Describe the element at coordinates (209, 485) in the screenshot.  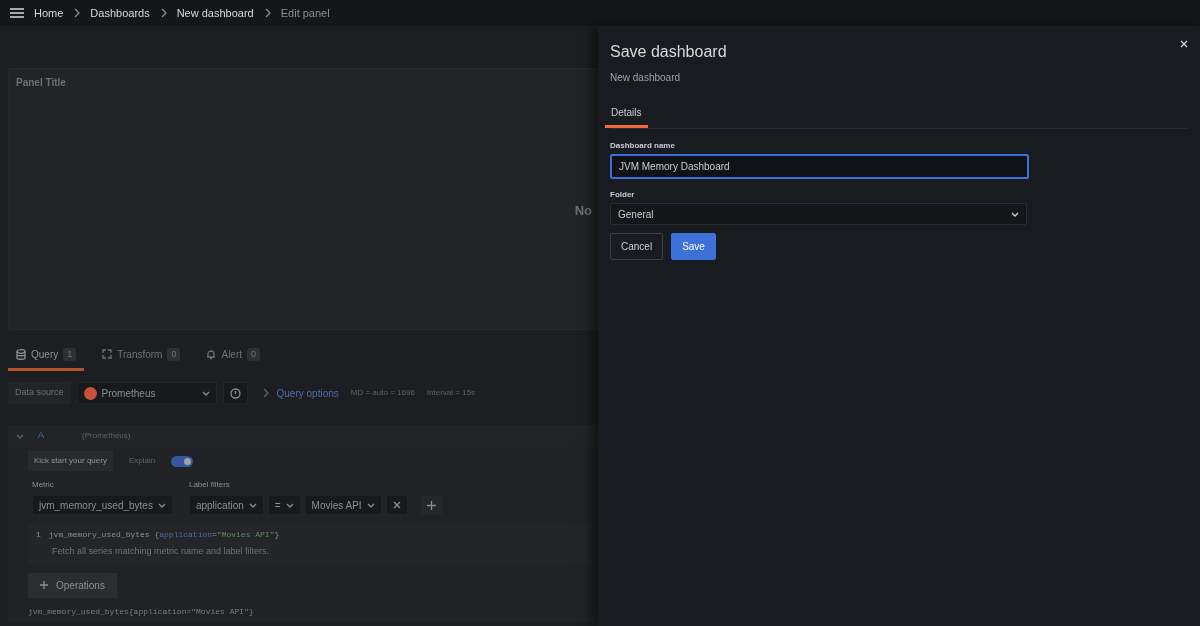
I see `label-filters-label: Label filters` at that location.